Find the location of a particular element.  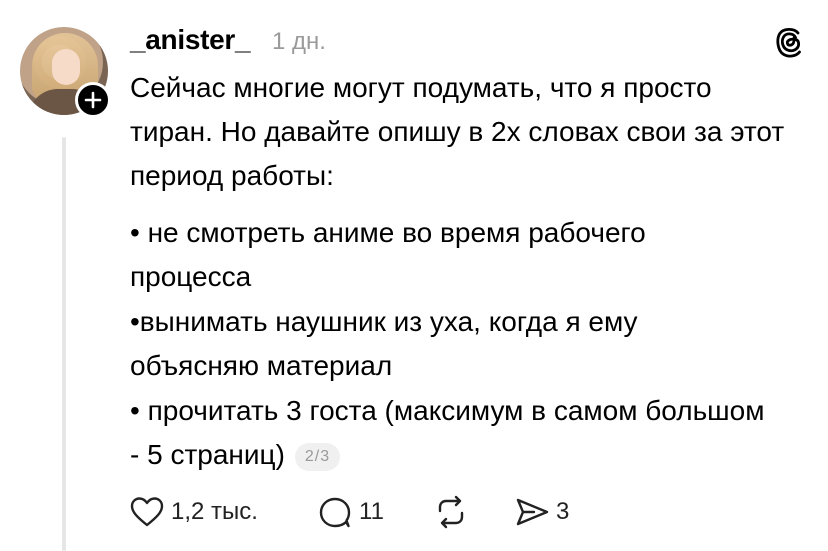

threads-logo-icon is located at coordinates (789, 42).